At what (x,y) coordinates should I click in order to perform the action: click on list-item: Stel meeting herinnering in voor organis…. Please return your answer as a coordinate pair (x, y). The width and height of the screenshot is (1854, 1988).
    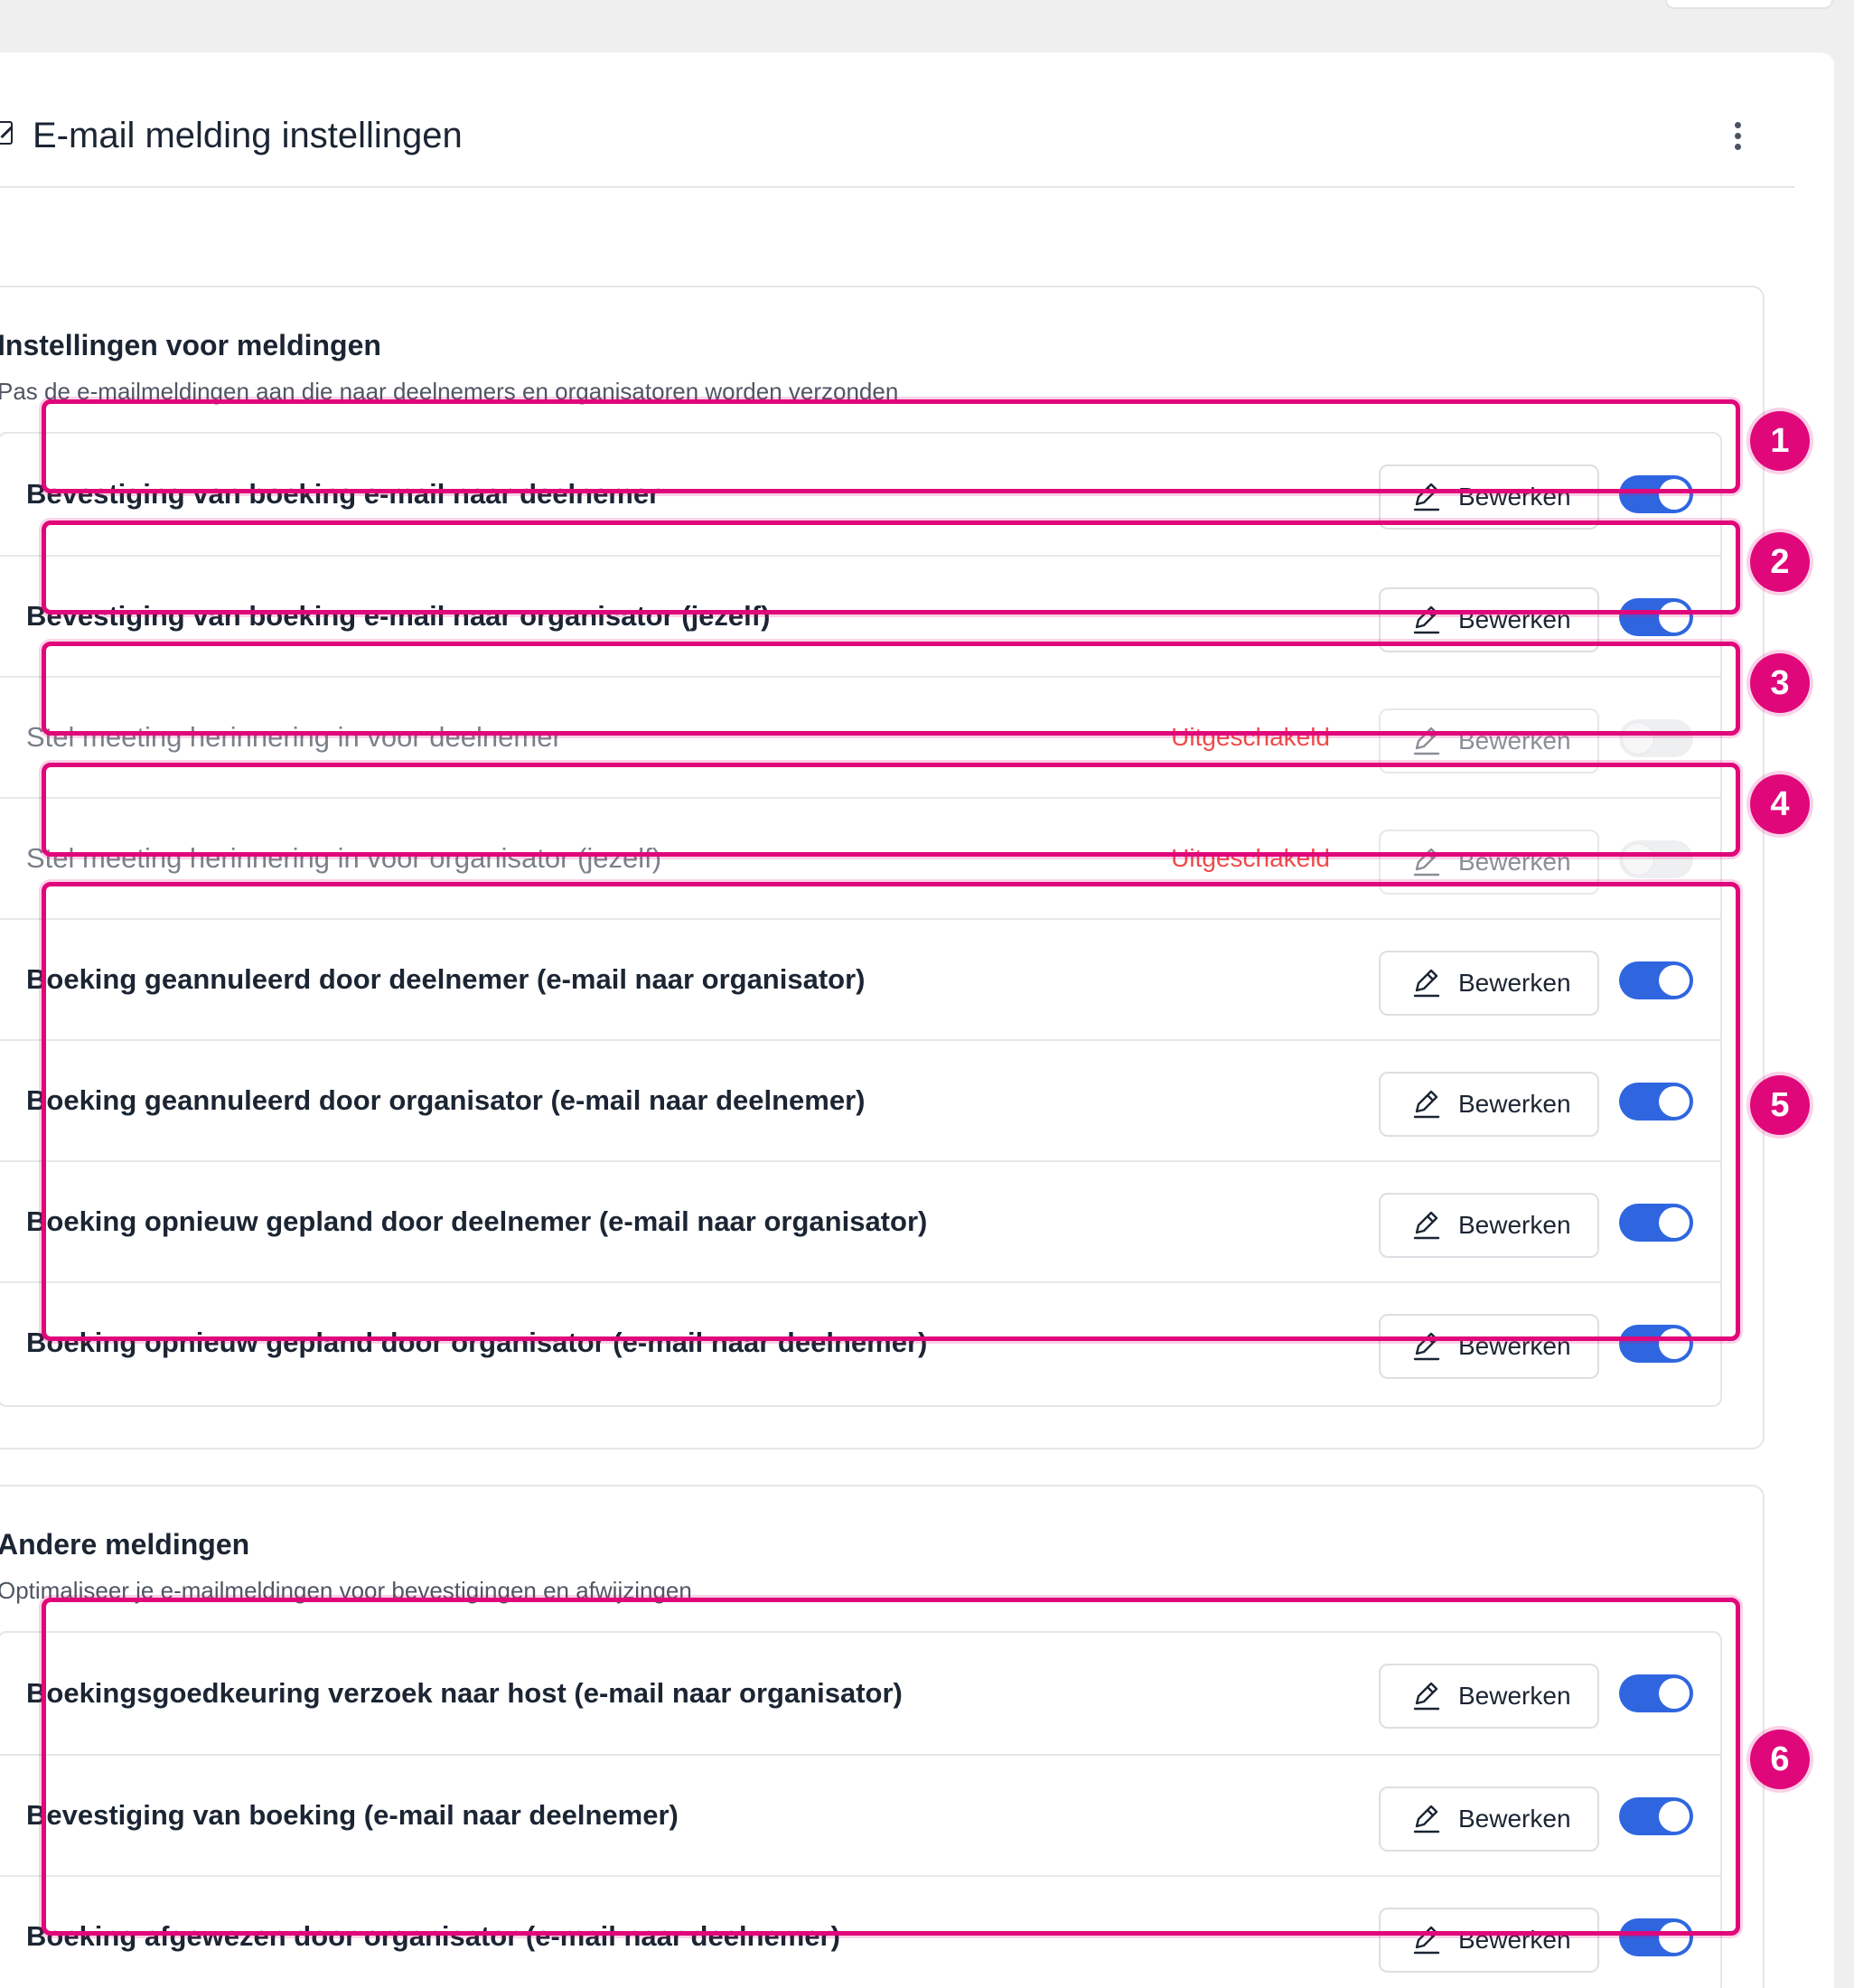
    Looking at the image, I should click on (860, 857).